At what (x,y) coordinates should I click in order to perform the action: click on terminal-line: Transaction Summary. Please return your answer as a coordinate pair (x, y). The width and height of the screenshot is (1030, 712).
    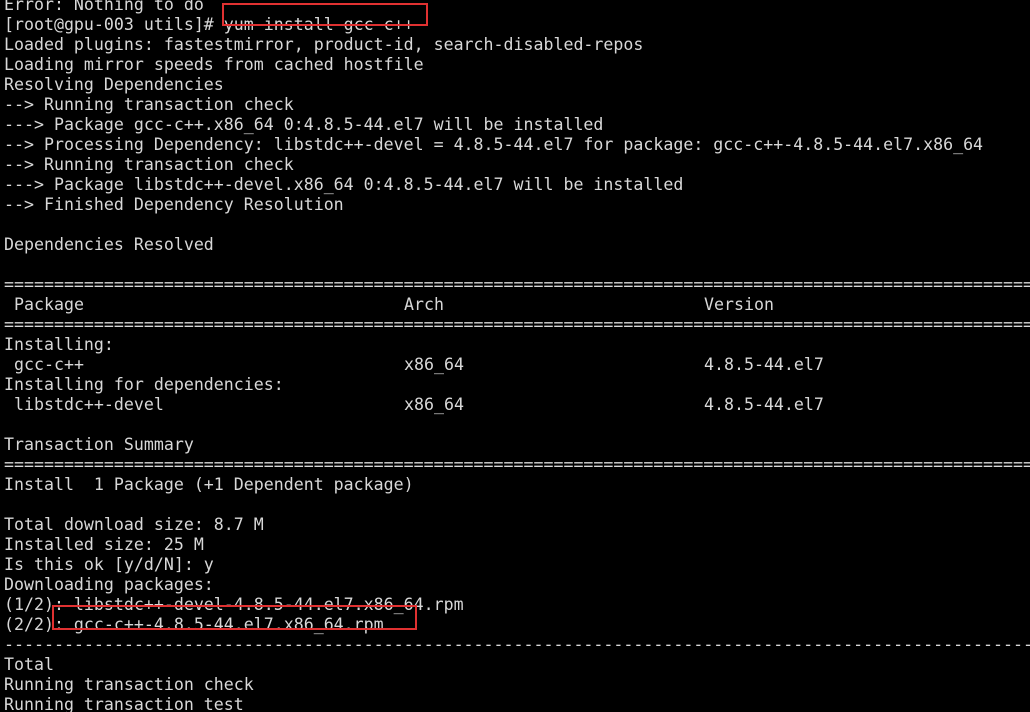
    Looking at the image, I should click on (99, 444).